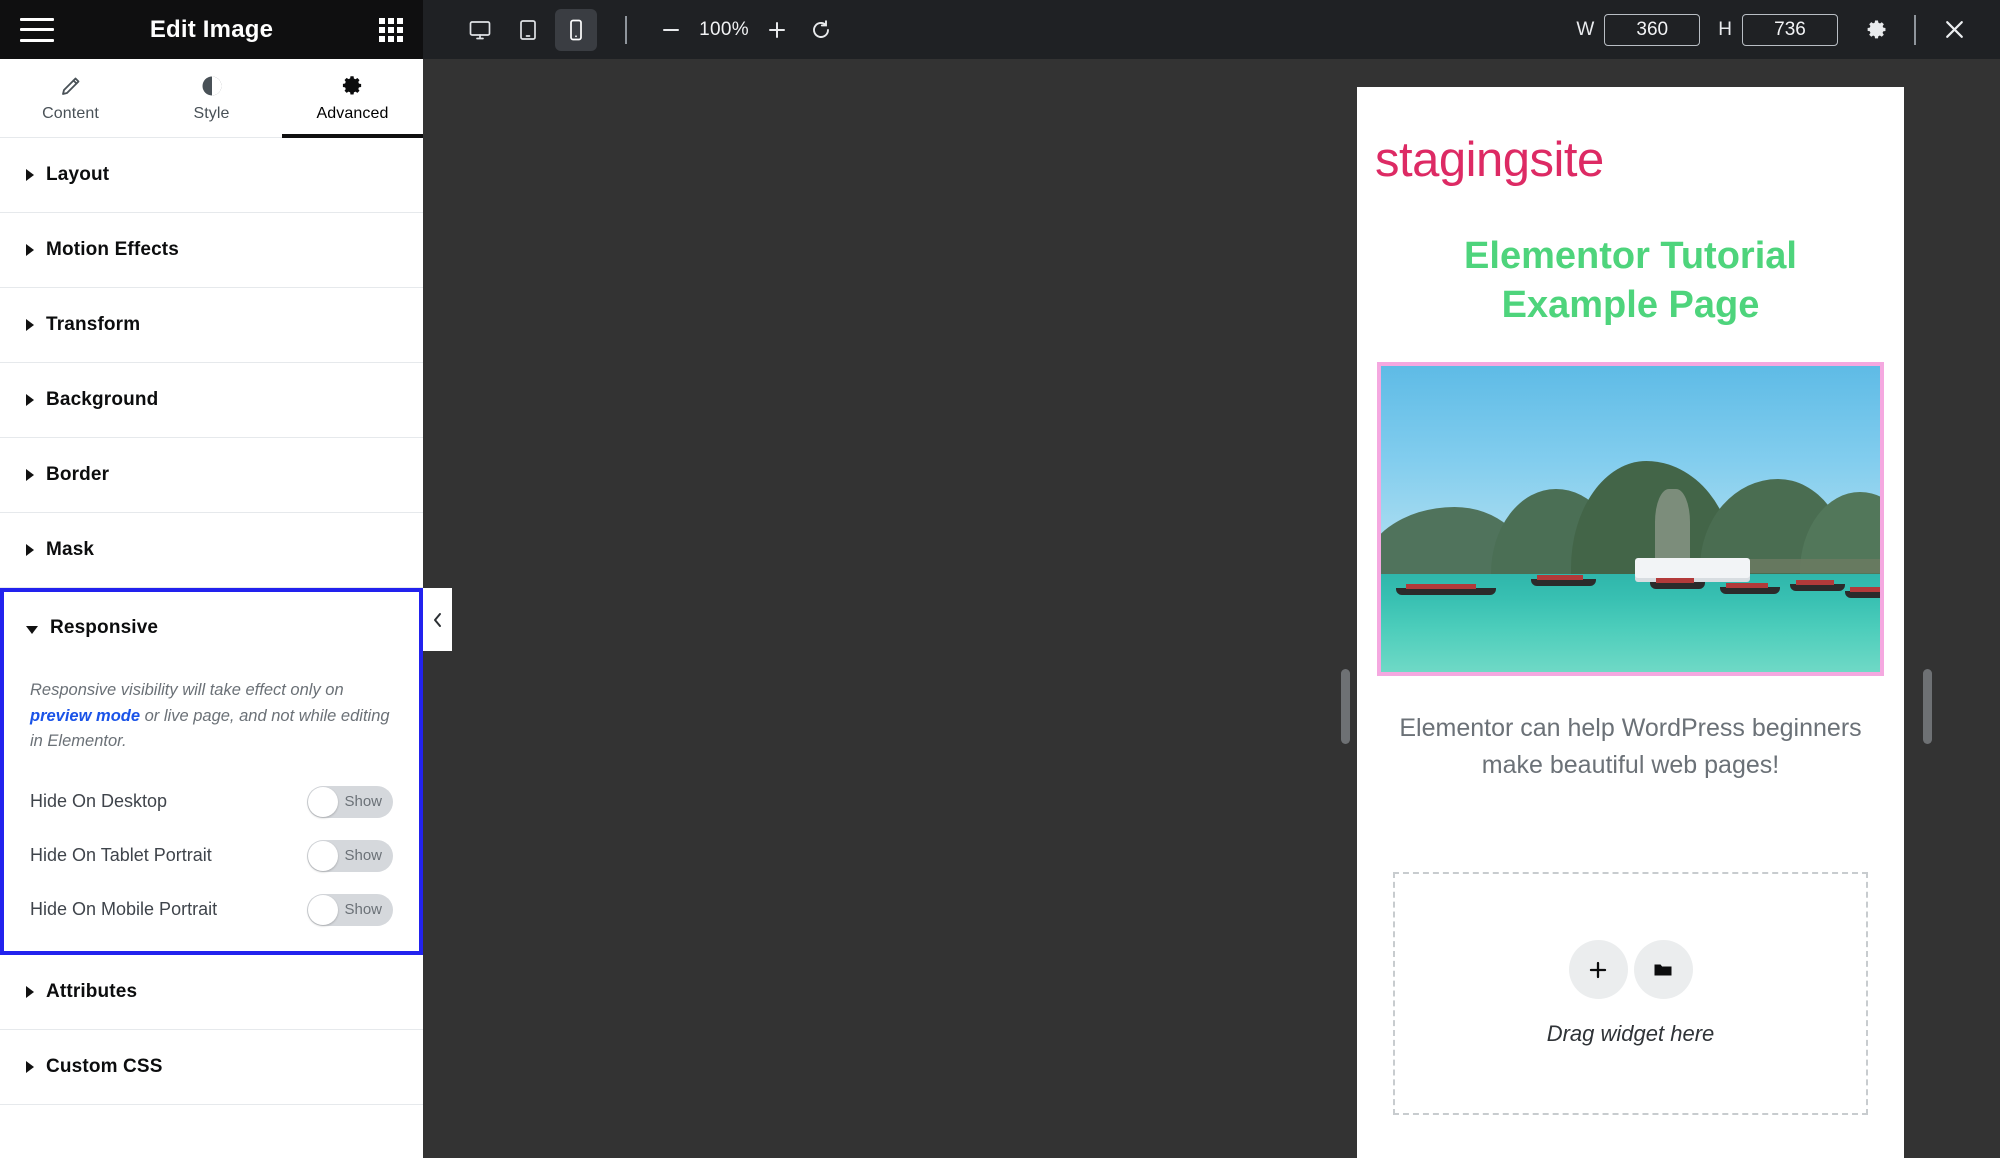 This screenshot has height=1158, width=2000. I want to click on section-transform: Transform, so click(211, 325).